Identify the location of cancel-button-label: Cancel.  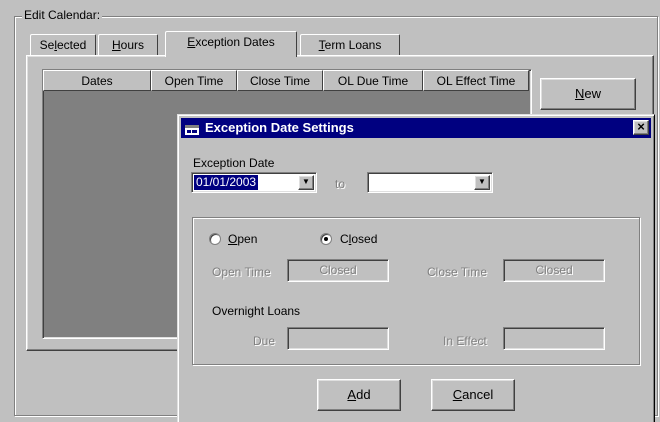
(473, 394).